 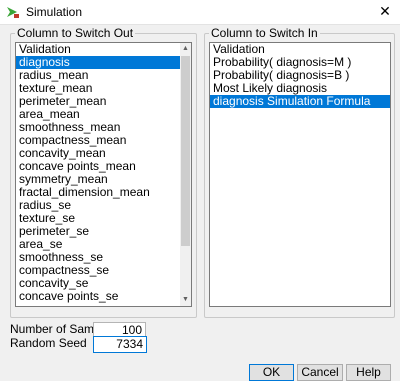 What do you see at coordinates (75, 33) in the screenshot?
I see `switch-out-legend: Column to Switch Out` at bounding box center [75, 33].